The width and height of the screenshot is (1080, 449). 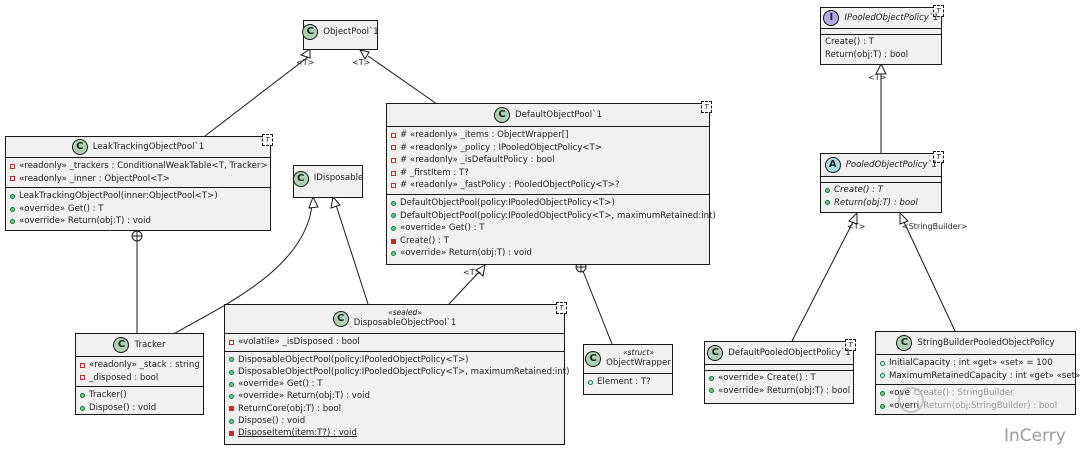 What do you see at coordinates (1035, 436) in the screenshot?
I see `watermark-text: InCerry` at bounding box center [1035, 436].